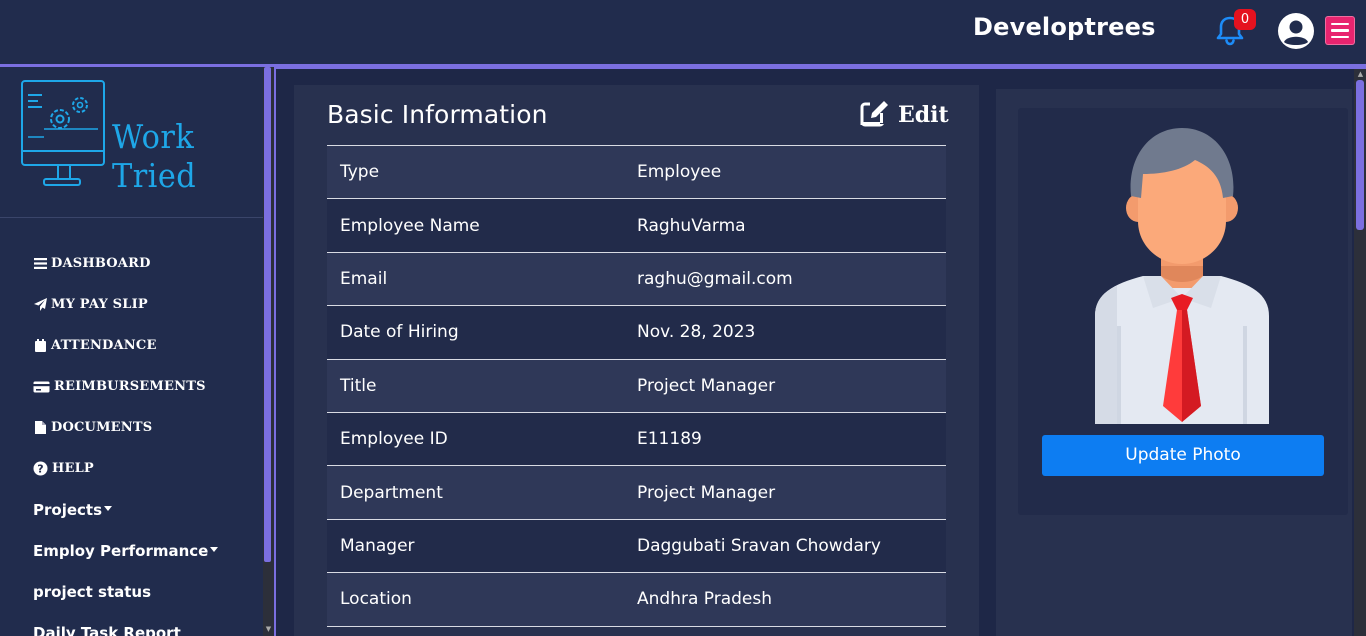 The image size is (1366, 636). Describe the element at coordinates (125, 509) in the screenshot. I see `sidebar-item-projects: Projects` at that location.